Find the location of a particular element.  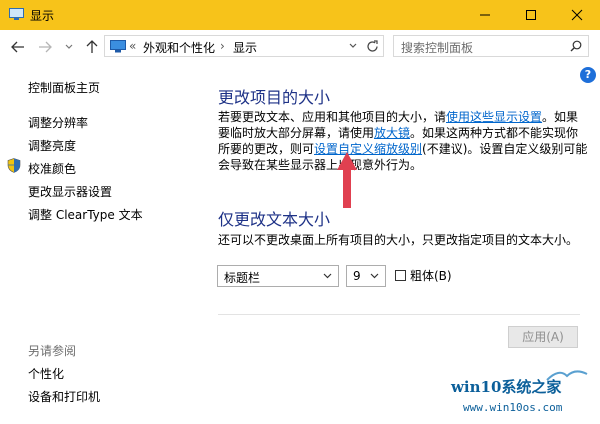

watermark: win10系统之家 www.win10os.com is located at coordinates (520, 395).